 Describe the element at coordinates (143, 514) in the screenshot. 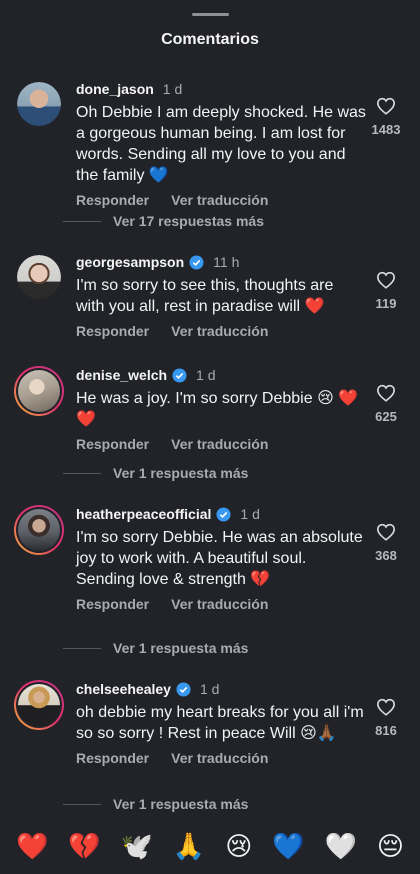

I see `comment-username: heatherpeaceofficial` at that location.